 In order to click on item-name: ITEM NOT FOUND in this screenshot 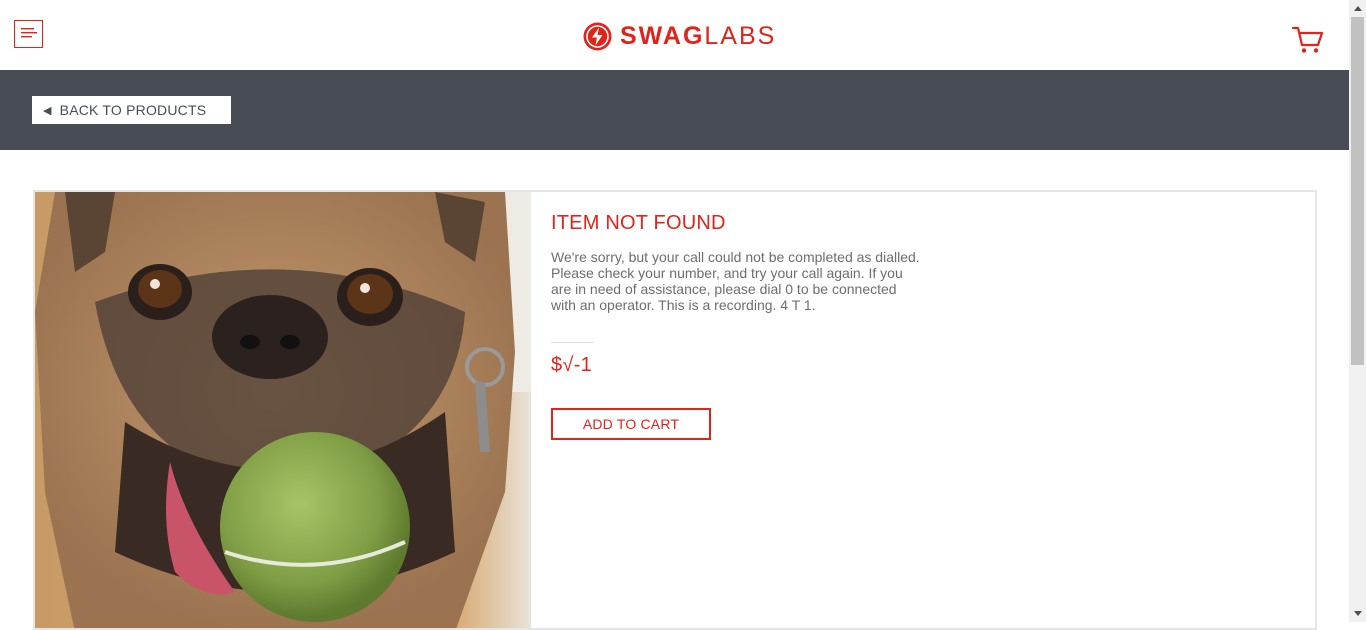, I will do `click(638, 223)`.